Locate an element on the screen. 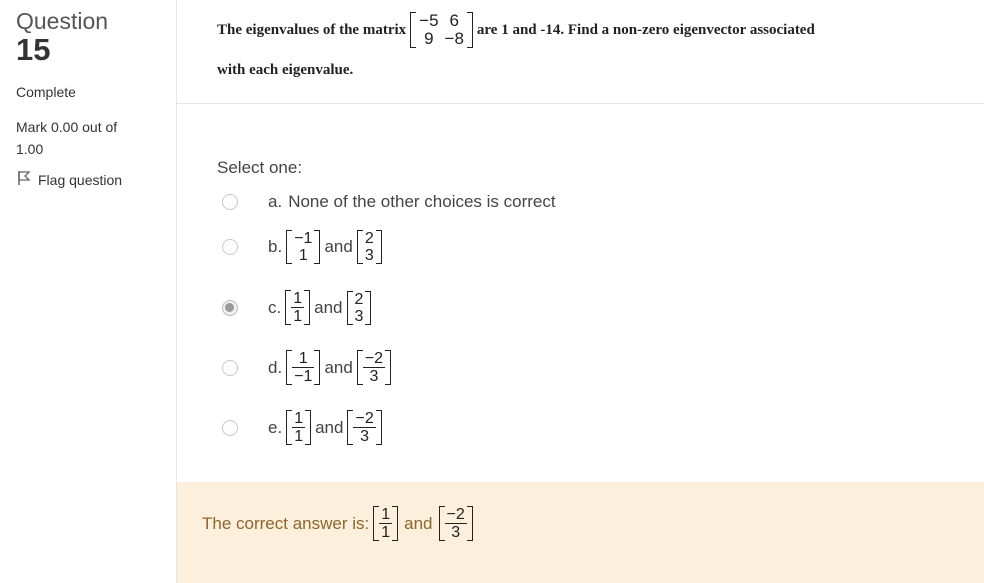  option-c-letter: c. is located at coordinates (275, 307).